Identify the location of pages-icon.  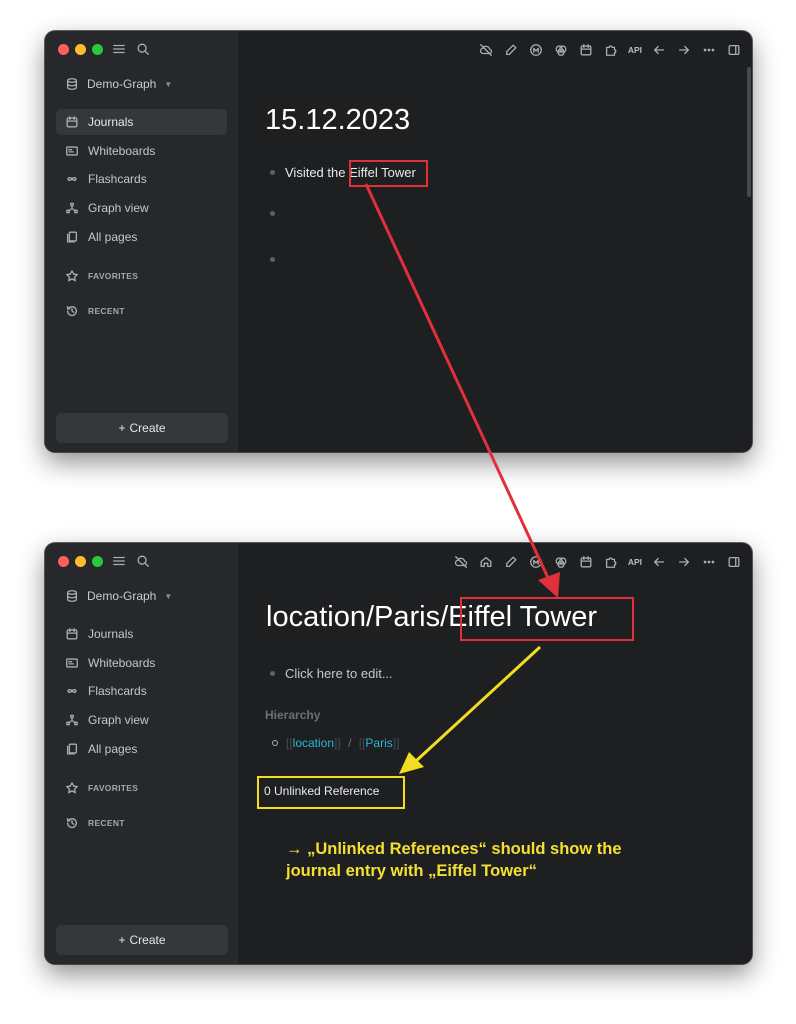
(72, 237).